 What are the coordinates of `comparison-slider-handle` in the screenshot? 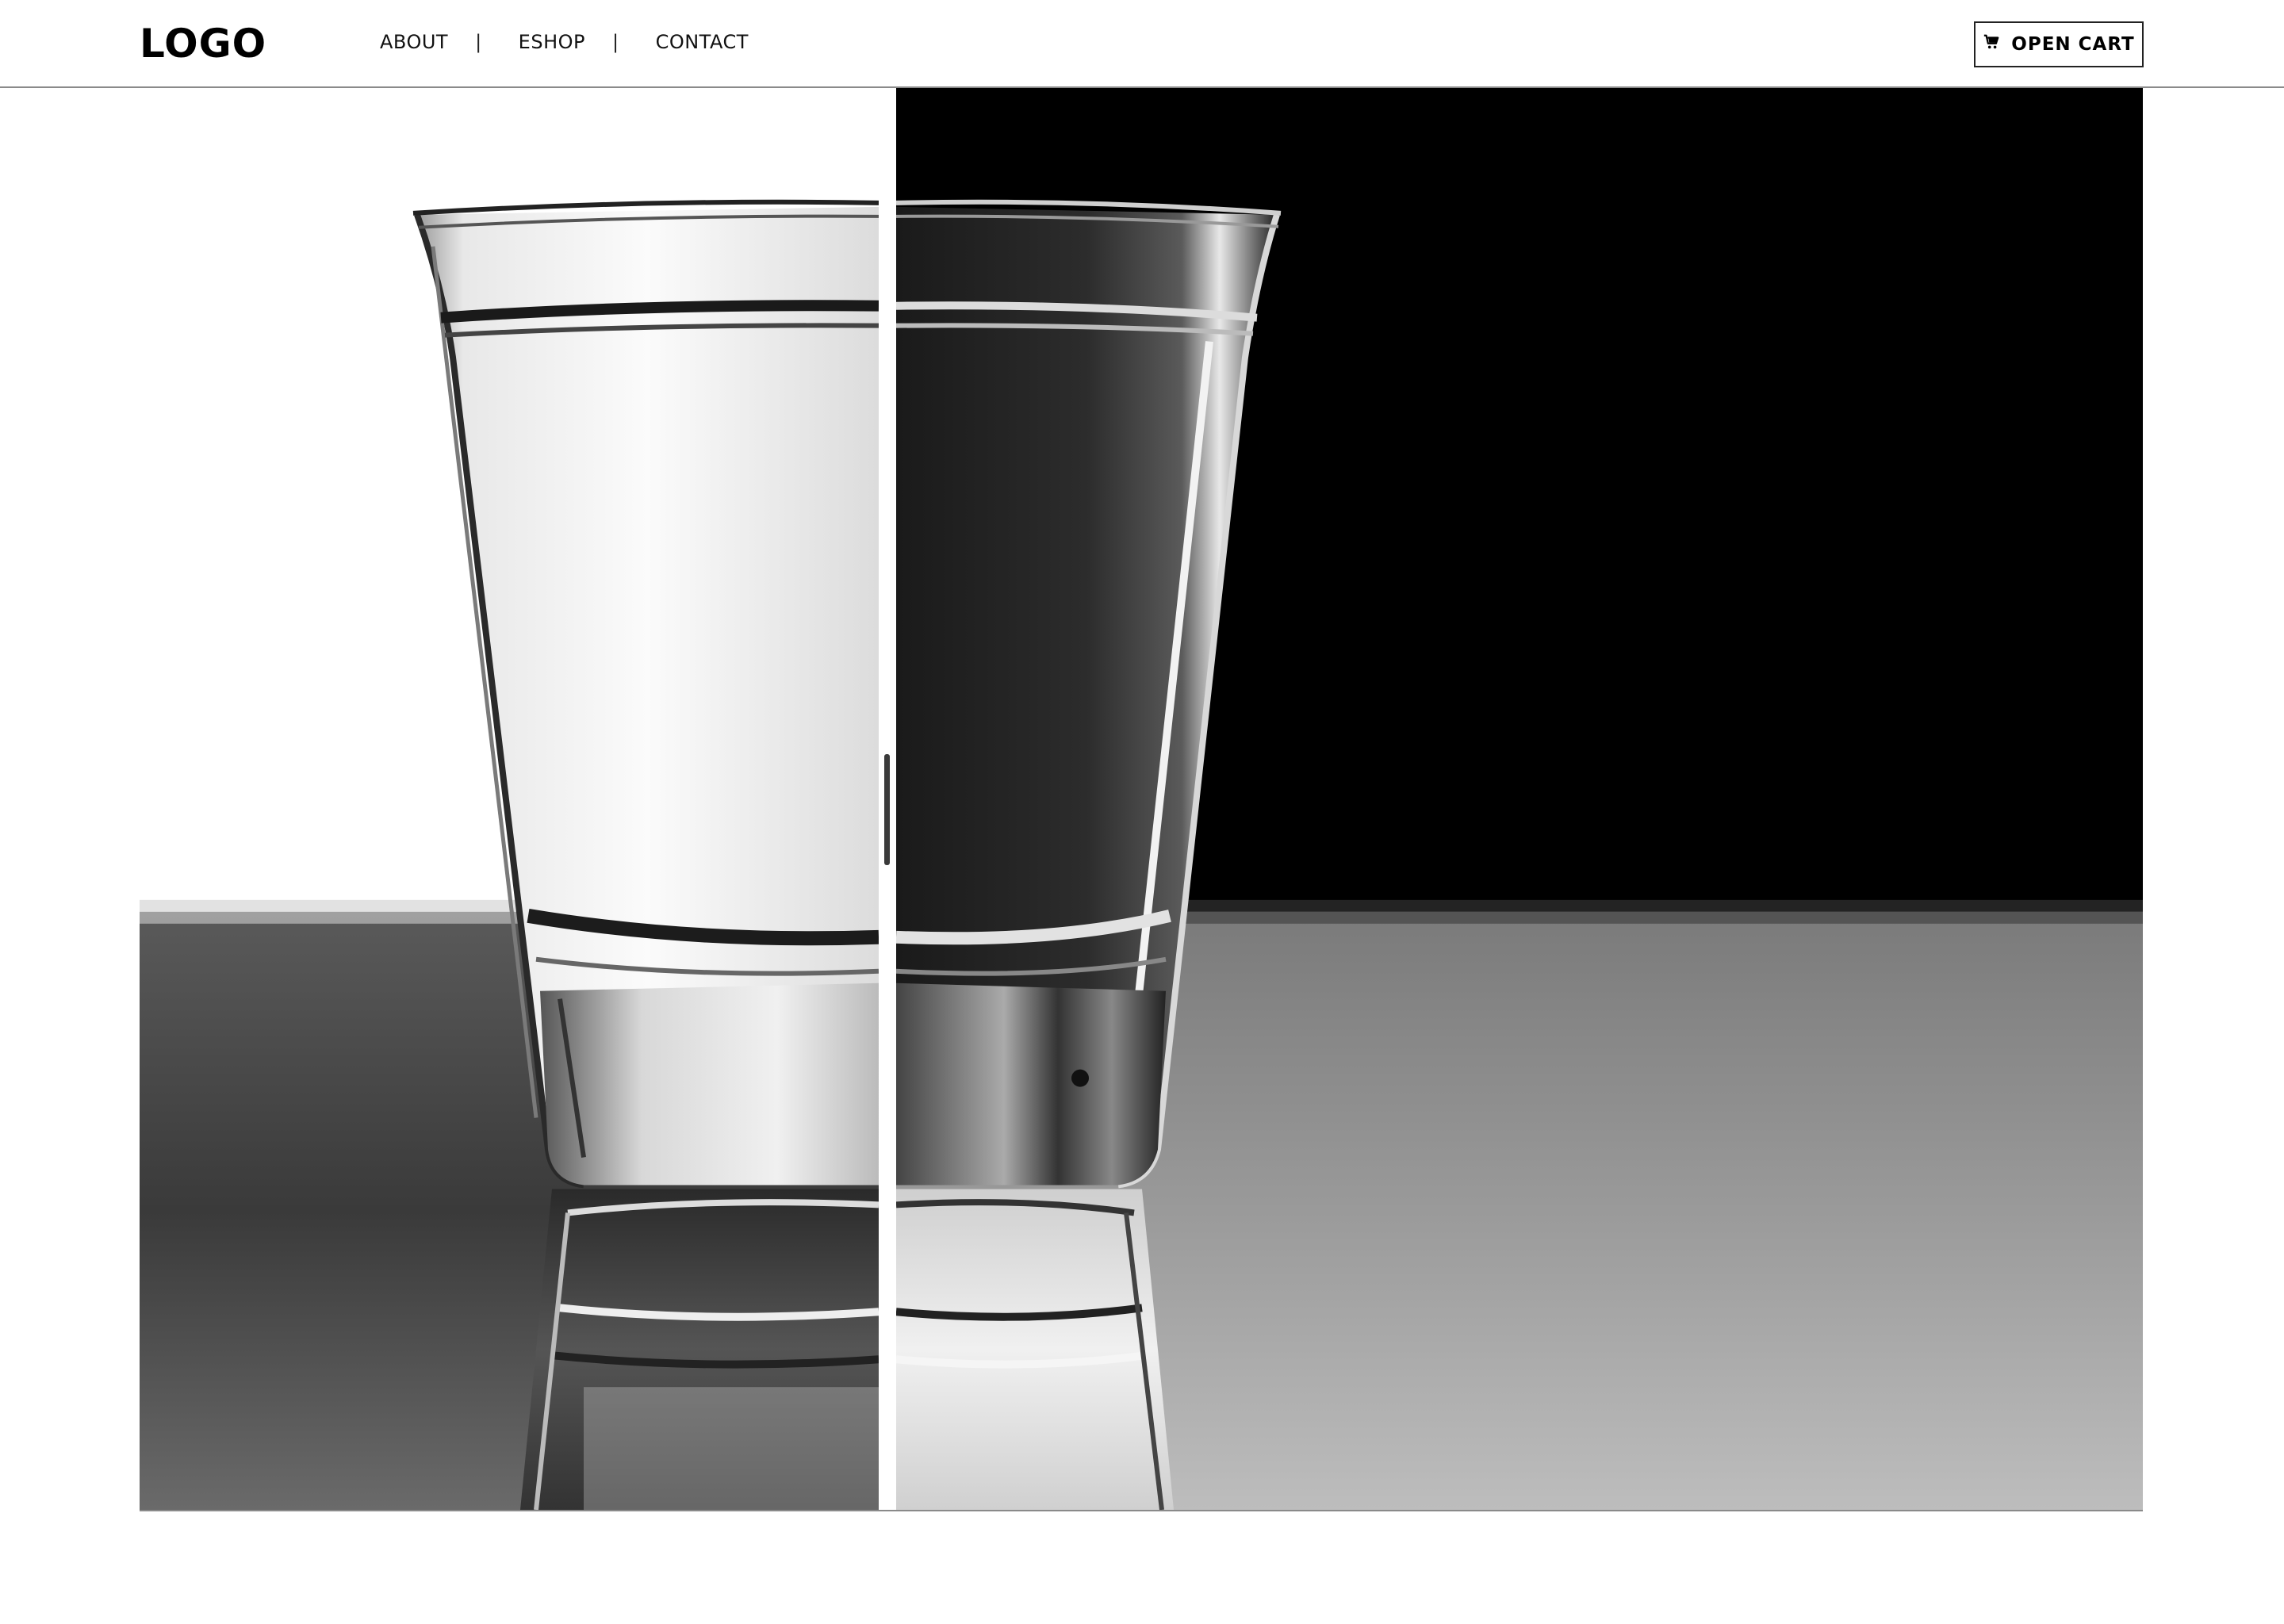 It's located at (887, 809).